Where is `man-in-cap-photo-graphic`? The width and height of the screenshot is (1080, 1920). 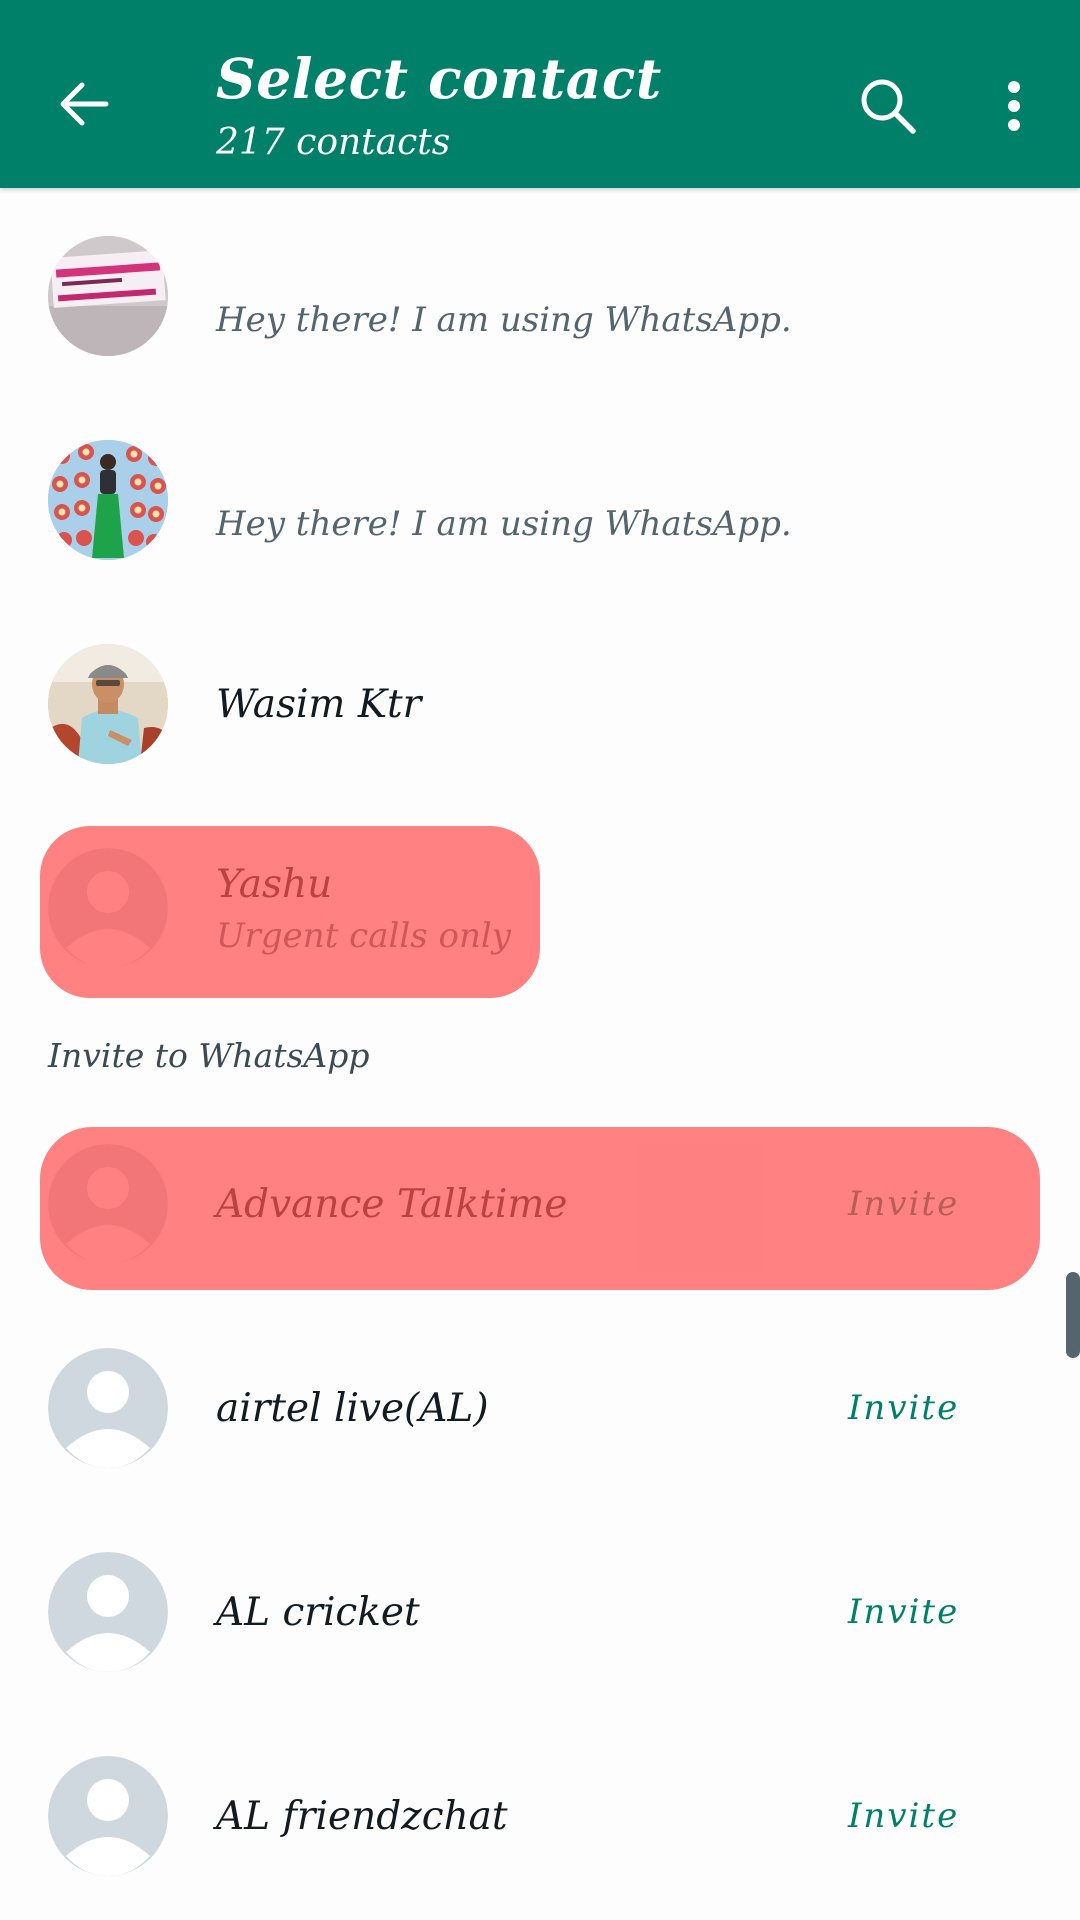 man-in-cap-photo-graphic is located at coordinates (108, 704).